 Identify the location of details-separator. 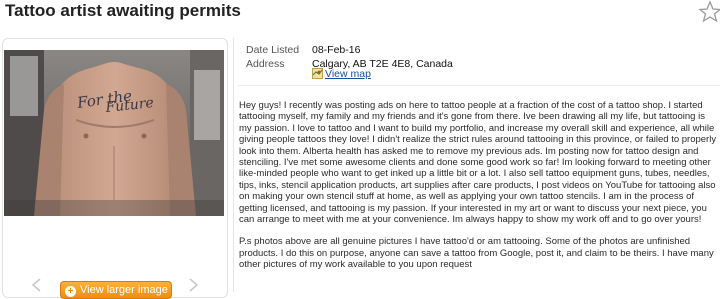
(479, 85).